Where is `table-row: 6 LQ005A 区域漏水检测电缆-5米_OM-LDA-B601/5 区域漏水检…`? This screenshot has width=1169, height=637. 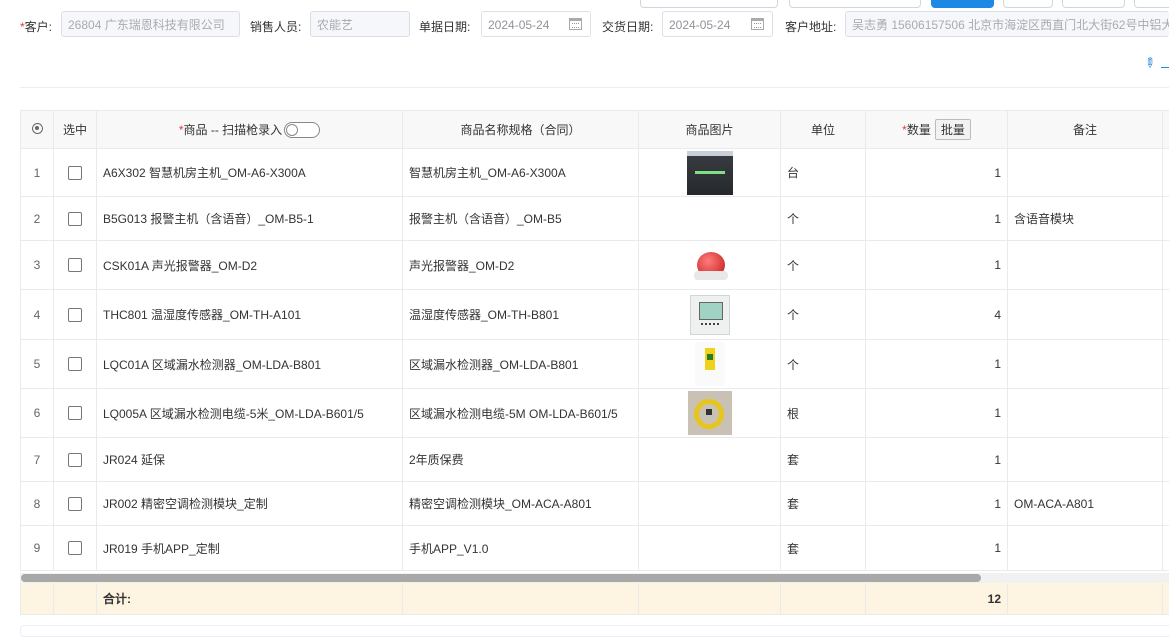 table-row: 6 LQ005A 区域漏水检测电缆-5米_OM-LDA-B601/5 区域漏水检… is located at coordinates (595, 413).